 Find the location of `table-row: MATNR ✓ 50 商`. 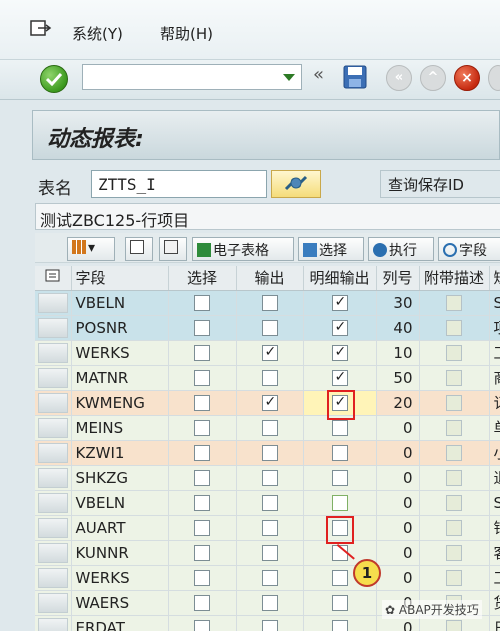

table-row: MATNR ✓ 50 商 is located at coordinates (267, 378).